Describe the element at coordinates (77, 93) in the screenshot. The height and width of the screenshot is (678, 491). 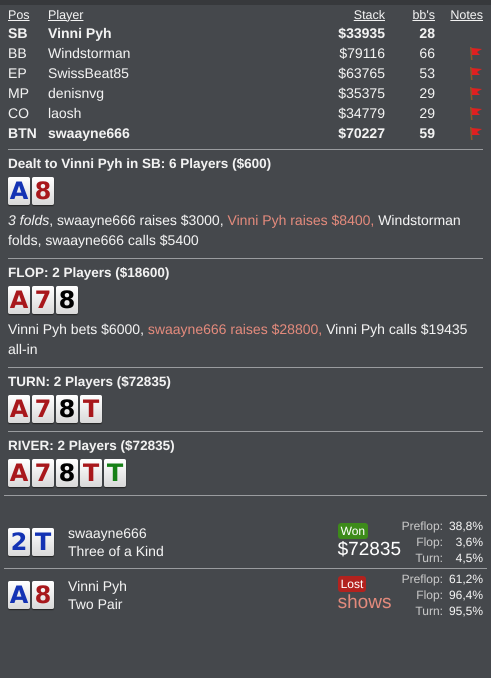
I see `player-name: denisnvg` at that location.